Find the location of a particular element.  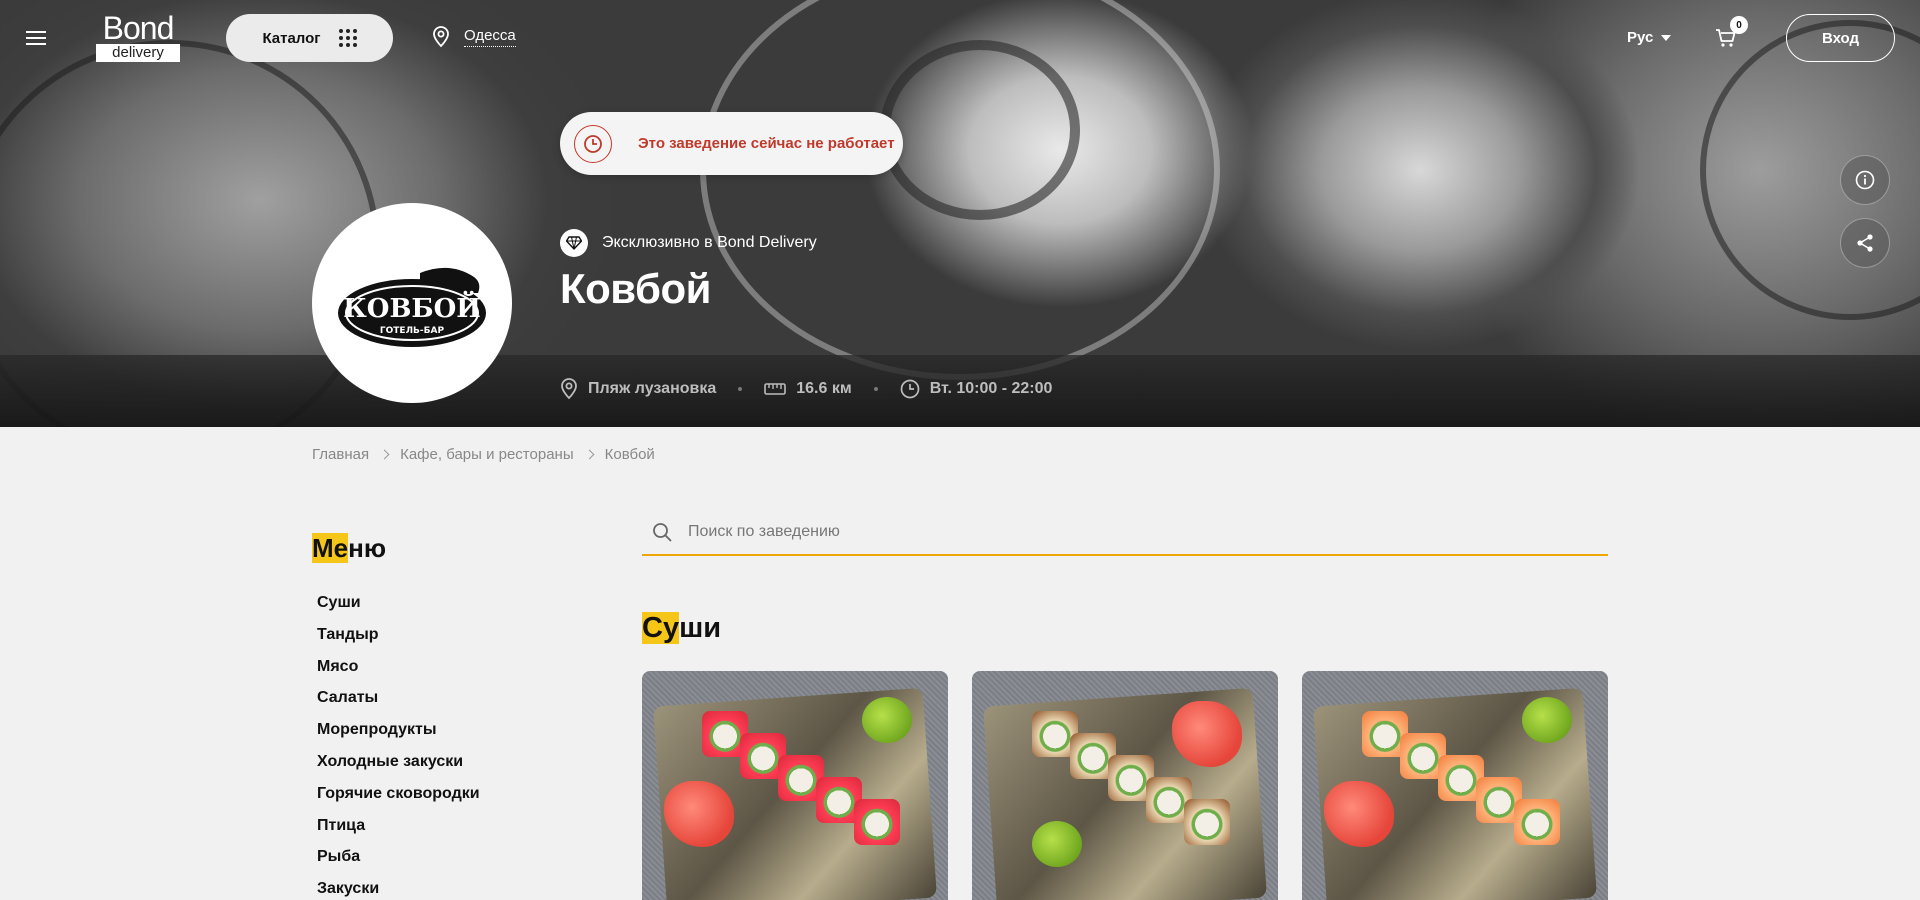

menu-title-rest: ню is located at coordinates (367, 548).